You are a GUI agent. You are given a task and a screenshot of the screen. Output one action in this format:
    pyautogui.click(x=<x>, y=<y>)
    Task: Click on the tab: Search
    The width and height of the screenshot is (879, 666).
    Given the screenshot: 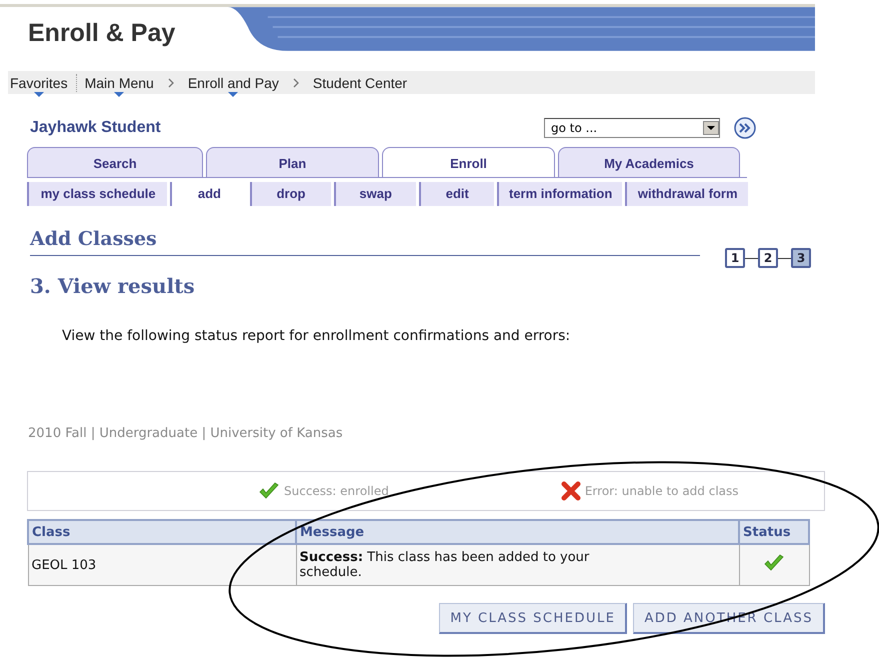 What is the action you would take?
    pyautogui.click(x=115, y=162)
    